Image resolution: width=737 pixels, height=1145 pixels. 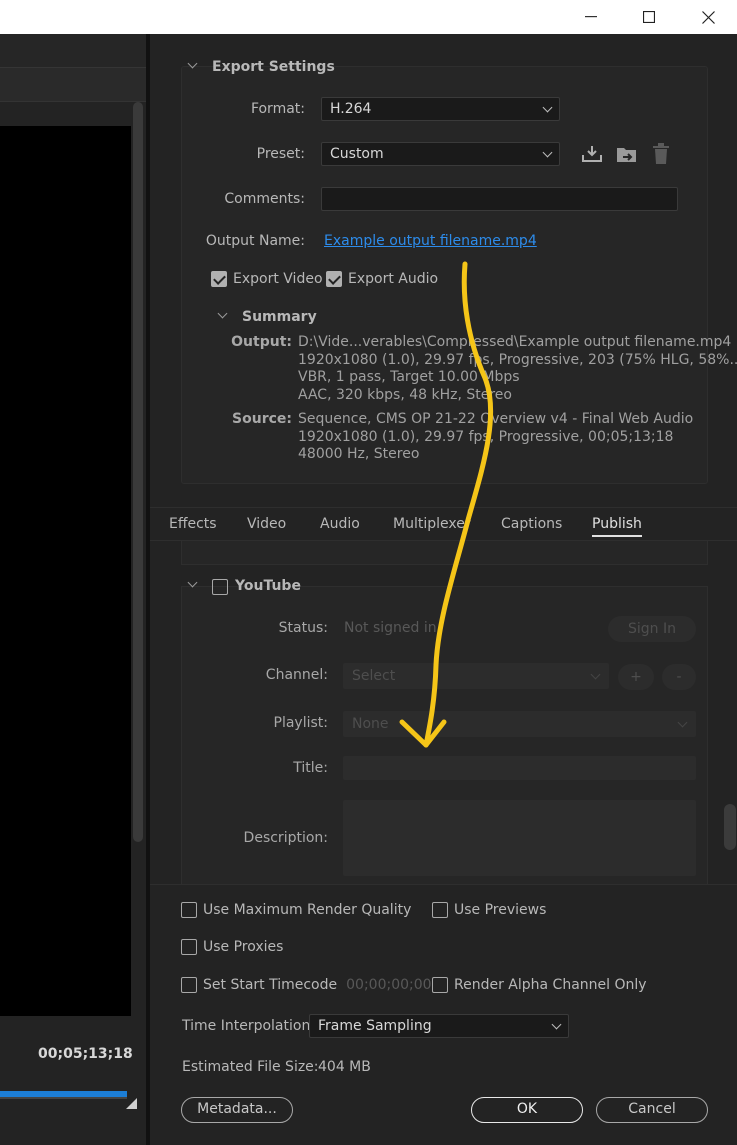 What do you see at coordinates (389, 985) in the screenshot?
I see `start-timecode-value: 00;00;00;00` at bounding box center [389, 985].